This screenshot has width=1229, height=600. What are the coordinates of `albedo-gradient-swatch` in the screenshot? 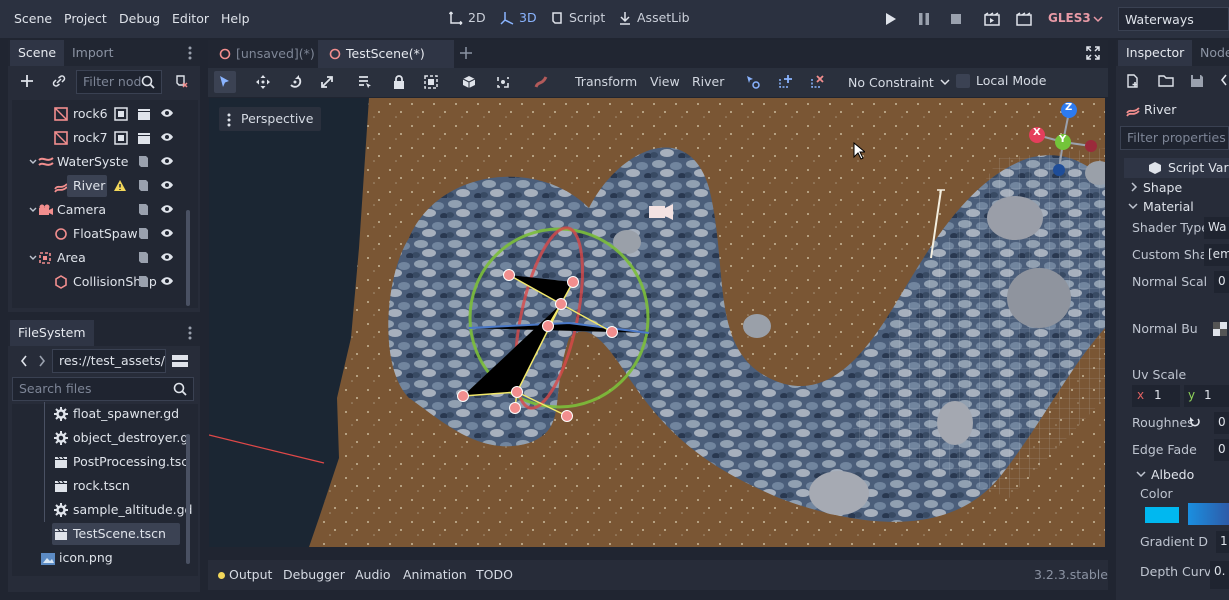 It's located at (1208, 514).